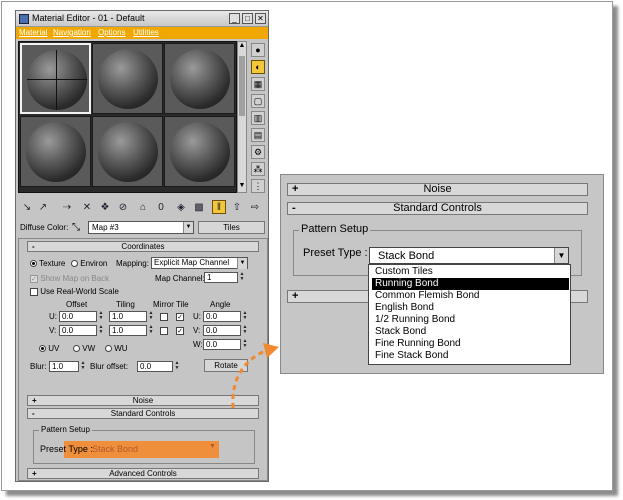  Describe the element at coordinates (242, 185) in the screenshot. I see `scroll-down-icon: ▼` at that location.